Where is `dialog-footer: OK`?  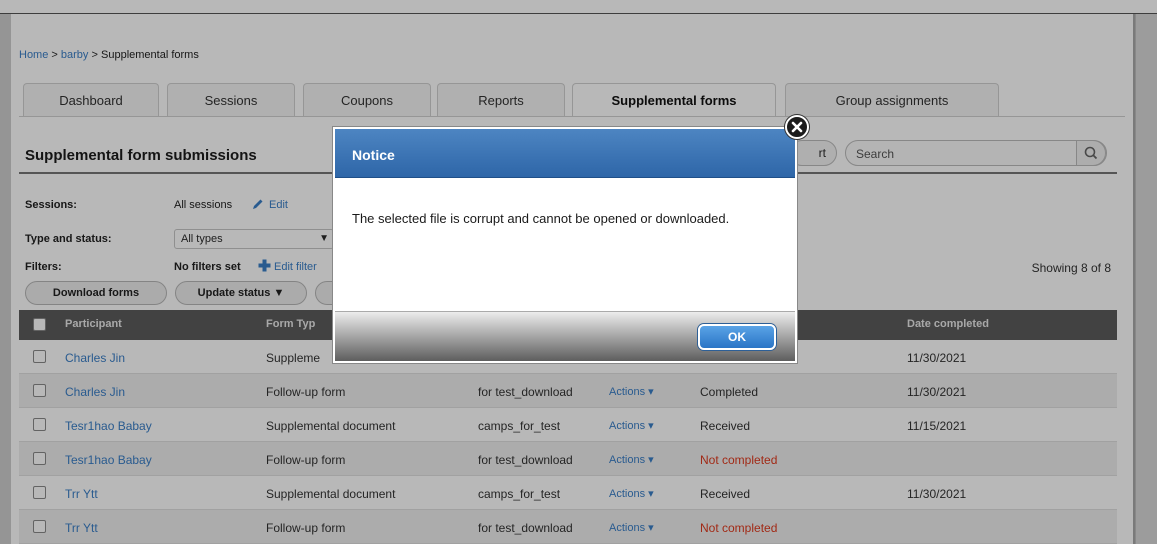
dialog-footer: OK is located at coordinates (565, 336).